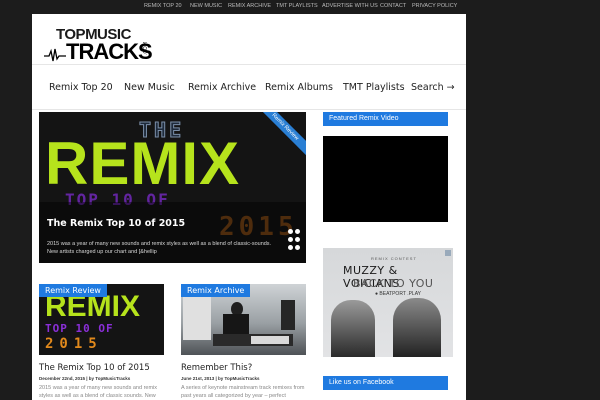  Describe the element at coordinates (149, 87) in the screenshot. I see `nav-item-new-music: New Music` at that location.